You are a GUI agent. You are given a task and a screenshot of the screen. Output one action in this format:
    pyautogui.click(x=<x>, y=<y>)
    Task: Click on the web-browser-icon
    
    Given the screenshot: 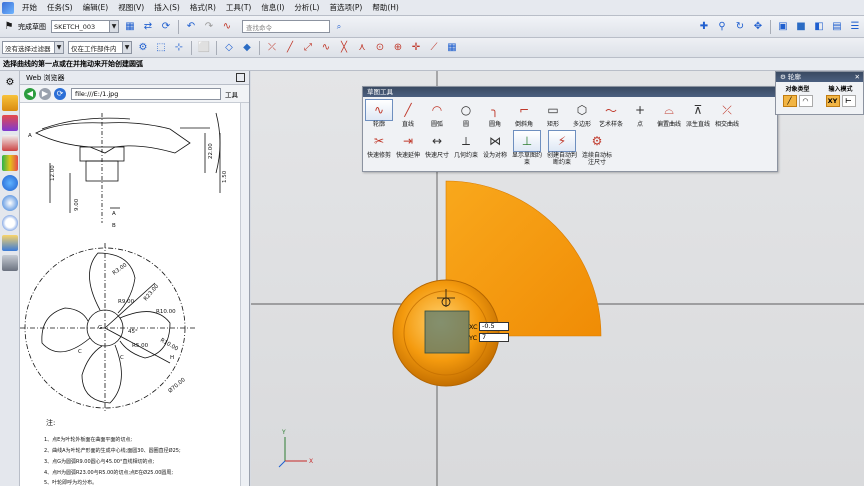 What is the action you would take?
    pyautogui.click(x=10, y=183)
    